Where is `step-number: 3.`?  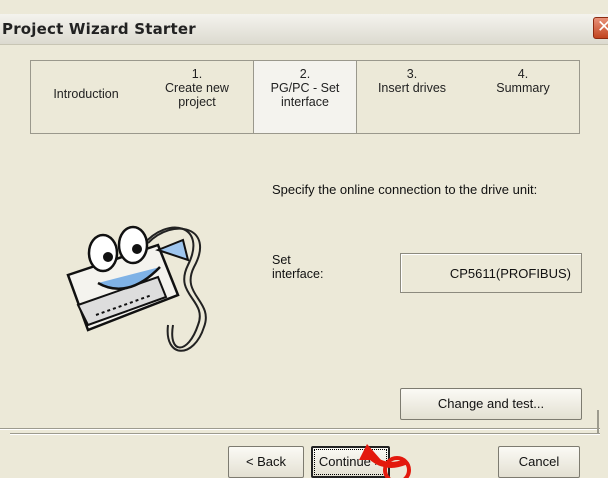
step-number: 3. is located at coordinates (412, 74).